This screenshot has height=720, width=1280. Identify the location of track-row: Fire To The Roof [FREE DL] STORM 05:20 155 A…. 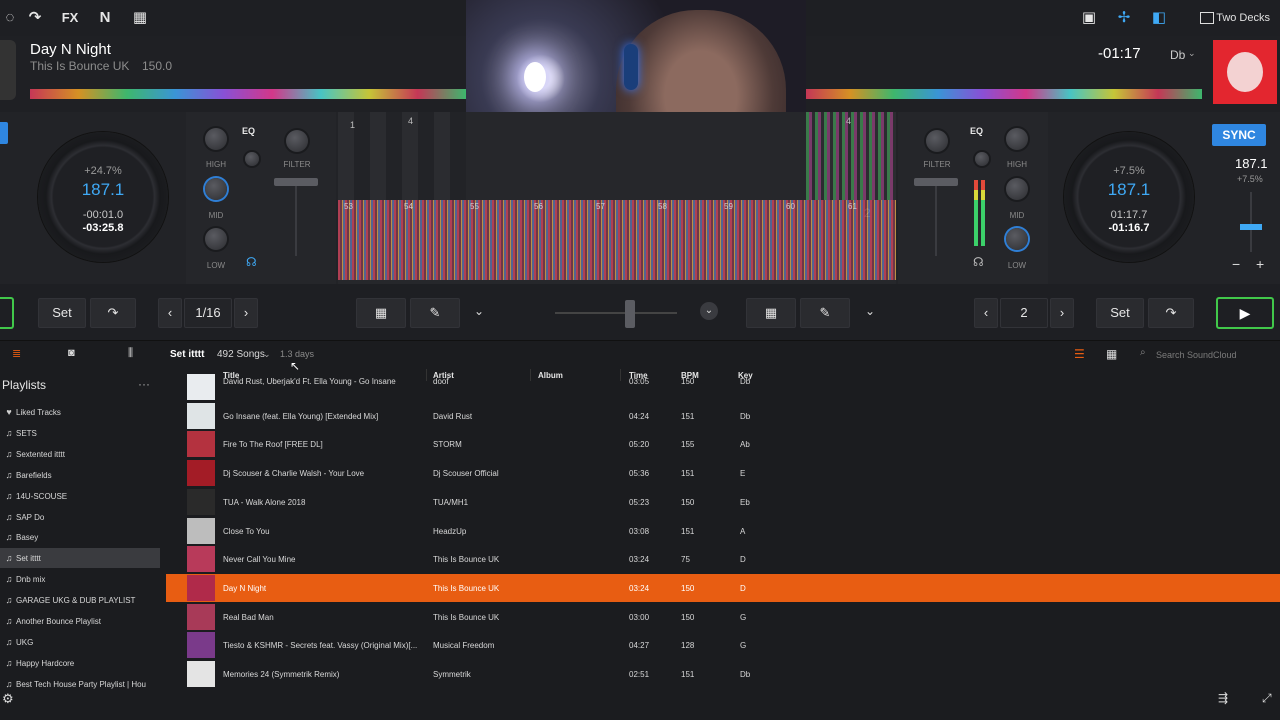
(723, 444).